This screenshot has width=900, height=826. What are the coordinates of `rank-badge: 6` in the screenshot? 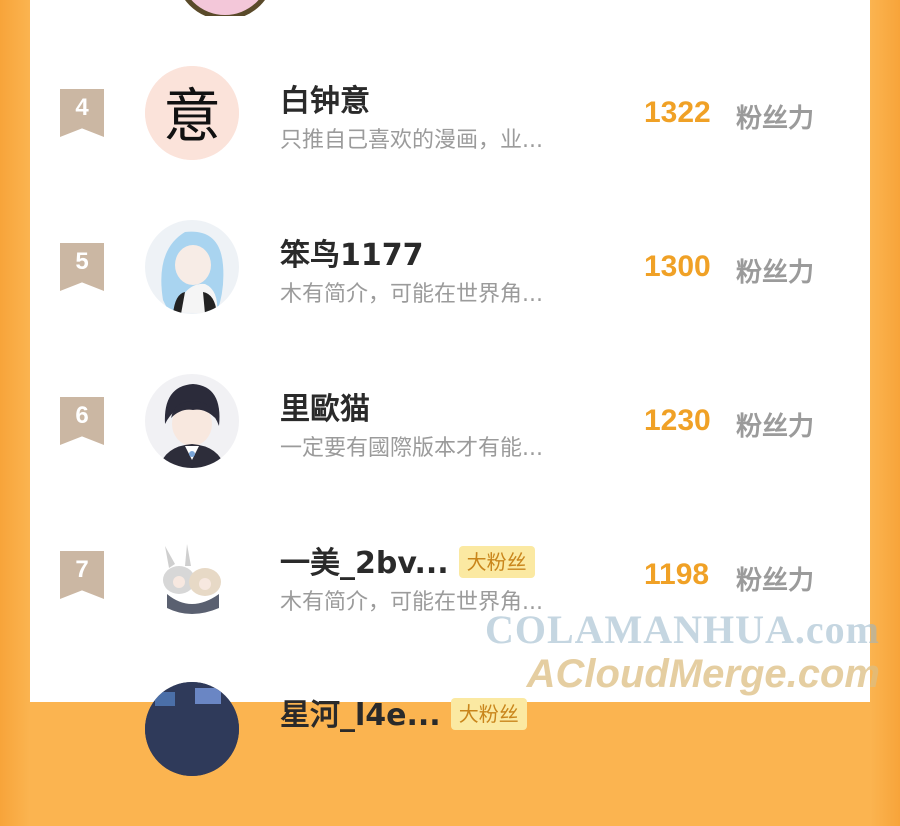 It's located at (82, 421).